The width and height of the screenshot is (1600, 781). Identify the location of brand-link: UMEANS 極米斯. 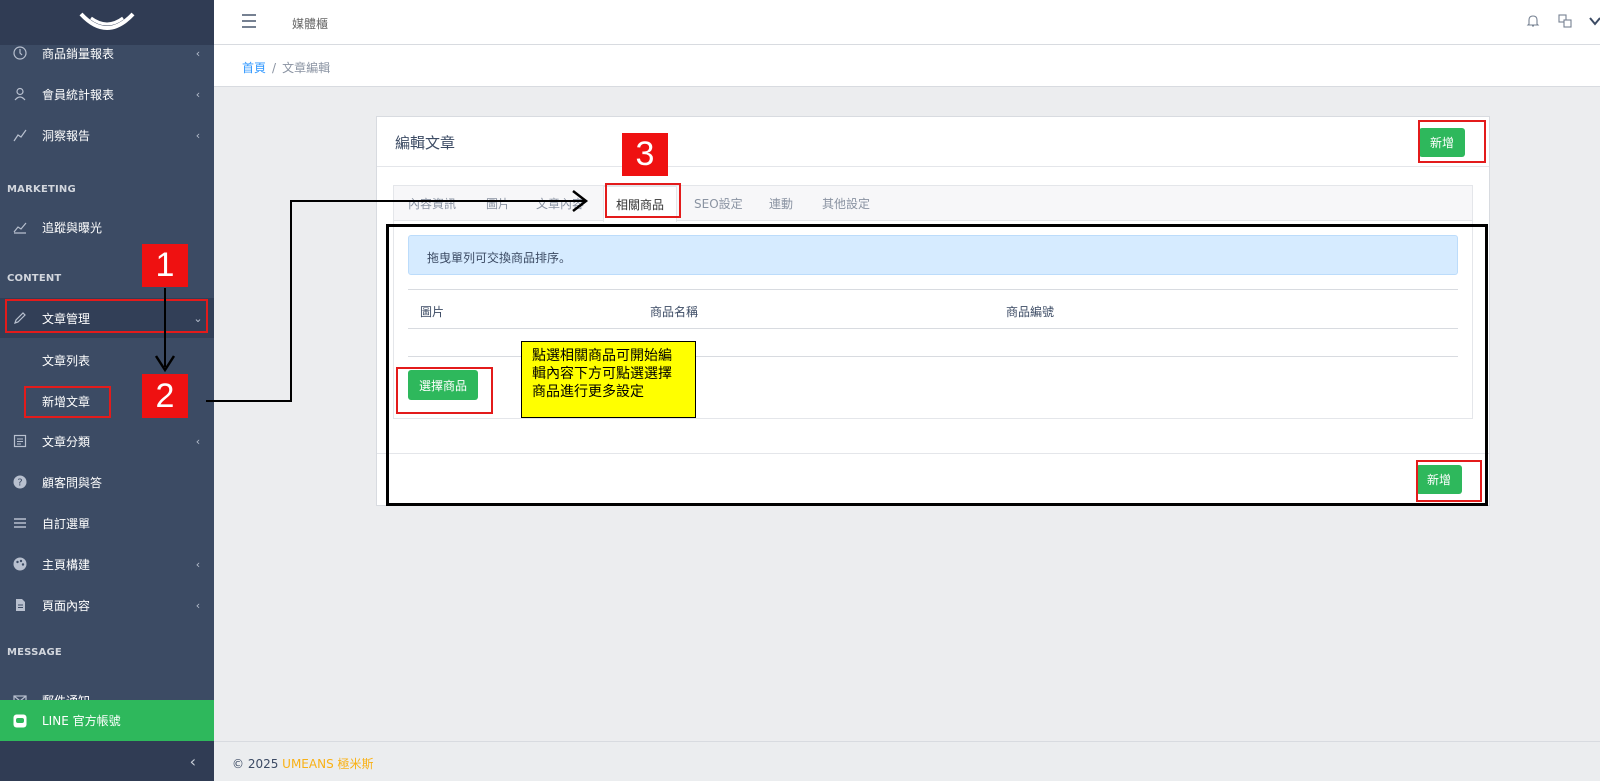
(327, 764).